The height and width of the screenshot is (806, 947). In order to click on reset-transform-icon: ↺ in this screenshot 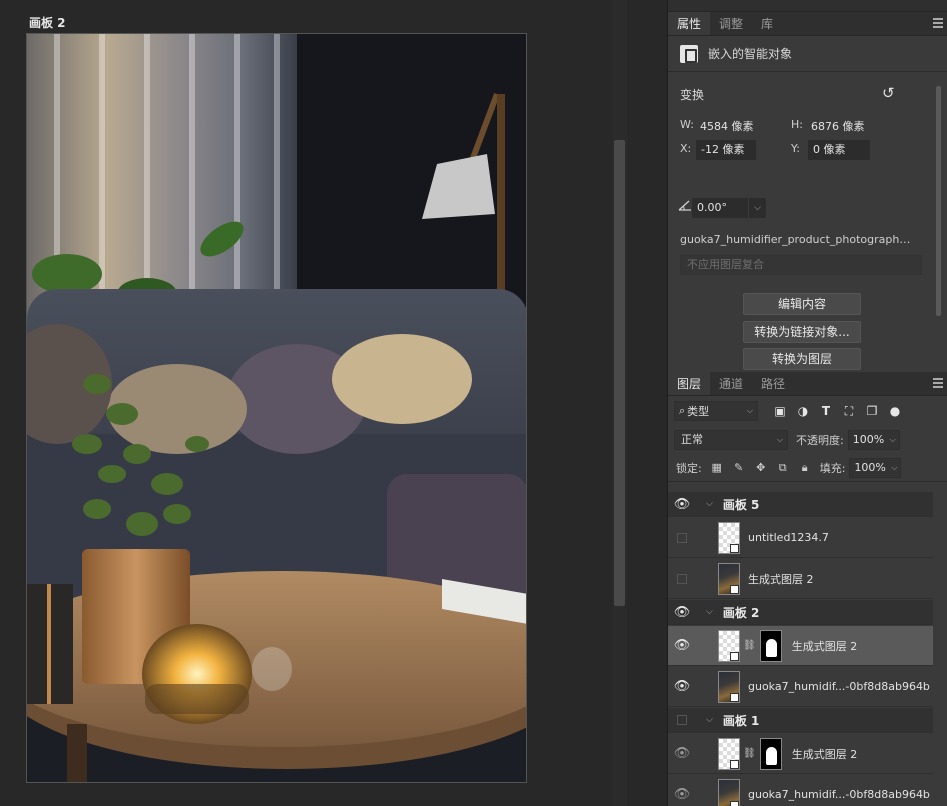, I will do `click(888, 93)`.